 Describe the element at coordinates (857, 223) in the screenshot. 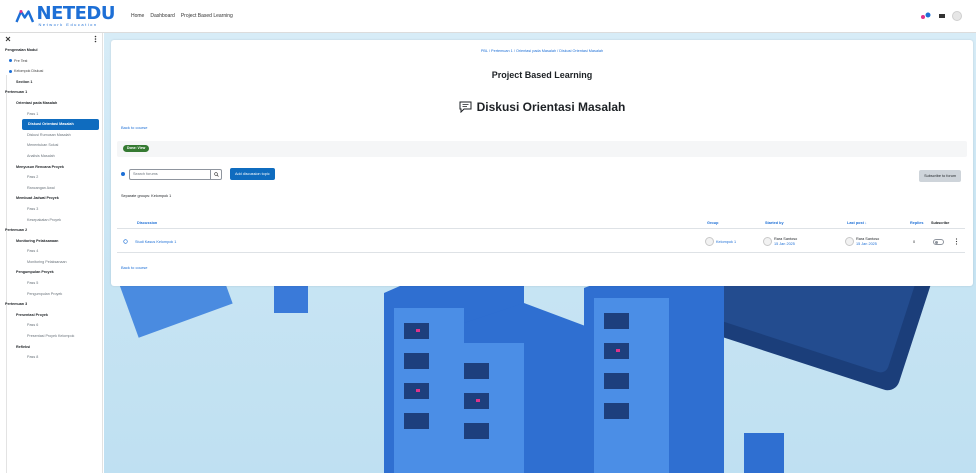

I see `col-last-post: Last post ↓` at that location.